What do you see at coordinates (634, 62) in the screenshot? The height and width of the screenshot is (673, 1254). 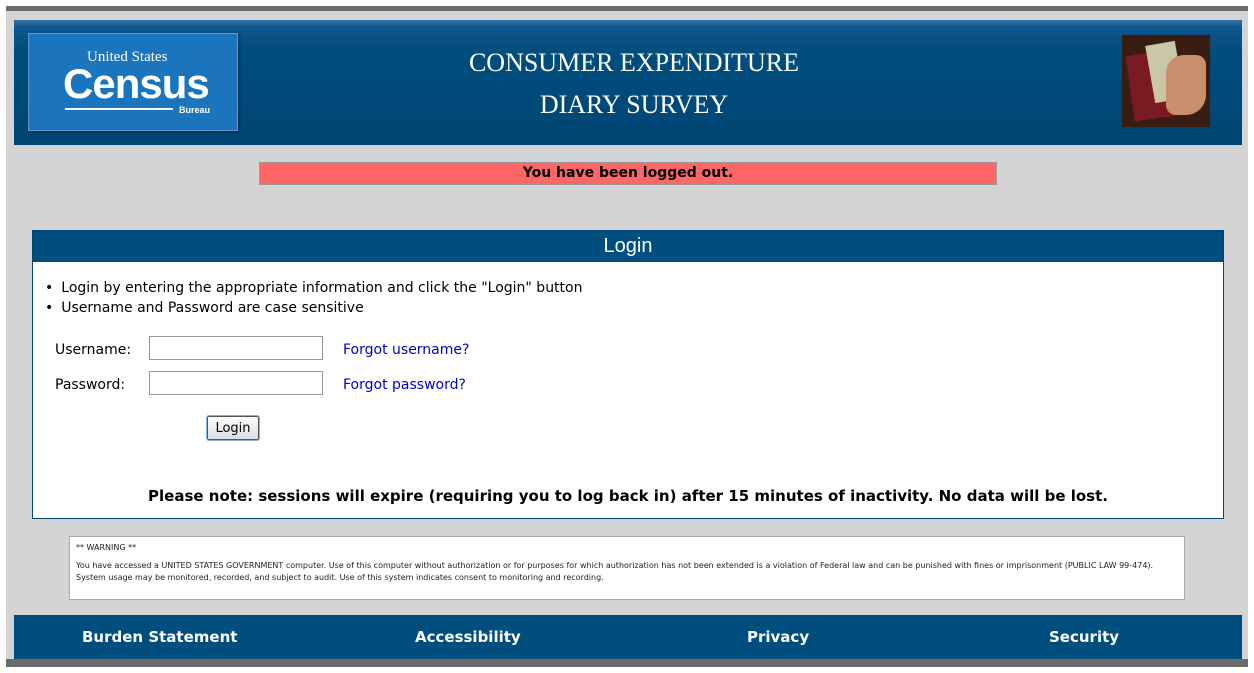 I see `title-line-1: CONSUMER EXPENDITURE` at bounding box center [634, 62].